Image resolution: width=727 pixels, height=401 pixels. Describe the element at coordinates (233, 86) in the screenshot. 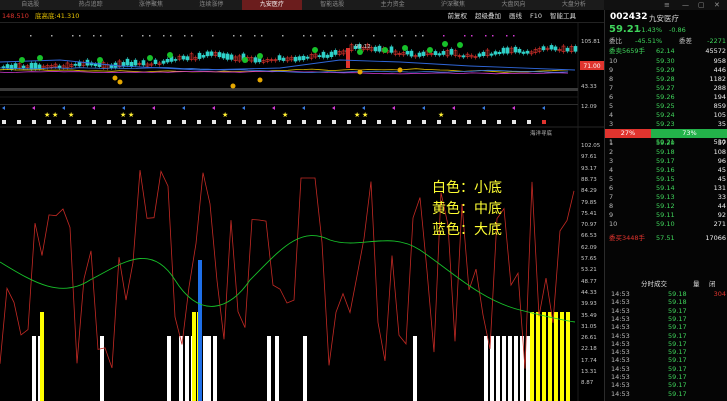

I see `sell-signal-icon` at that location.